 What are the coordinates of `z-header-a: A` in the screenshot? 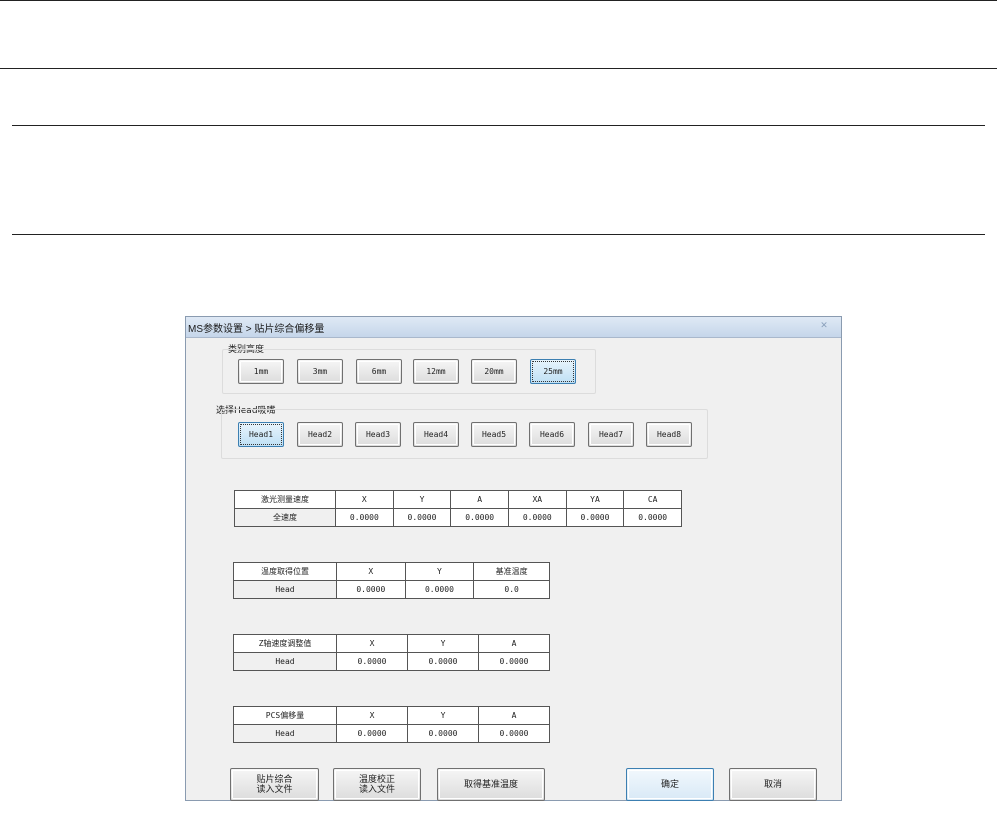 It's located at (514, 643).